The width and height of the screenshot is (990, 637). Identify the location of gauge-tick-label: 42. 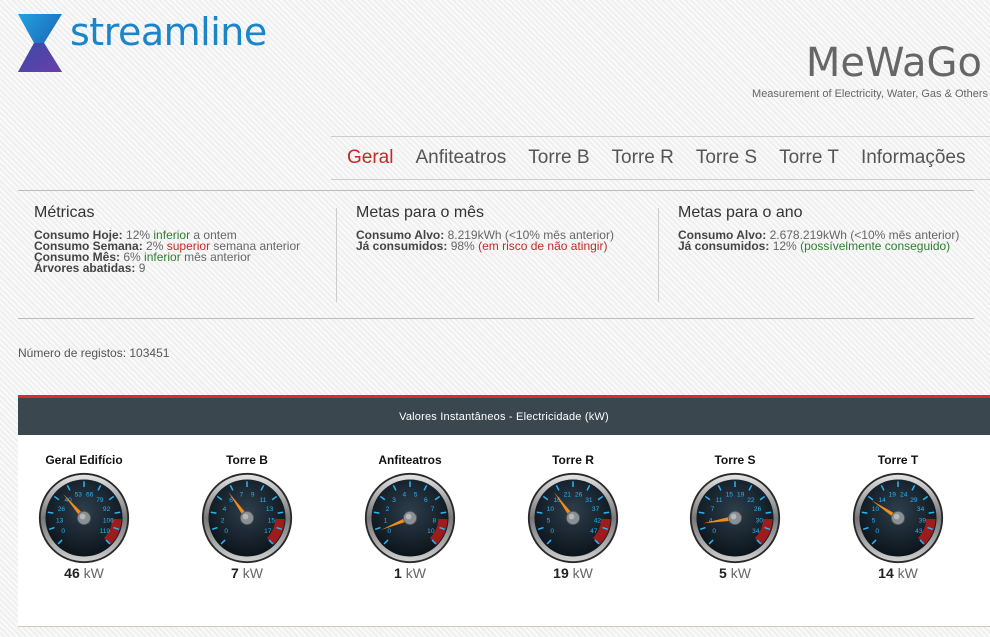
(598, 520).